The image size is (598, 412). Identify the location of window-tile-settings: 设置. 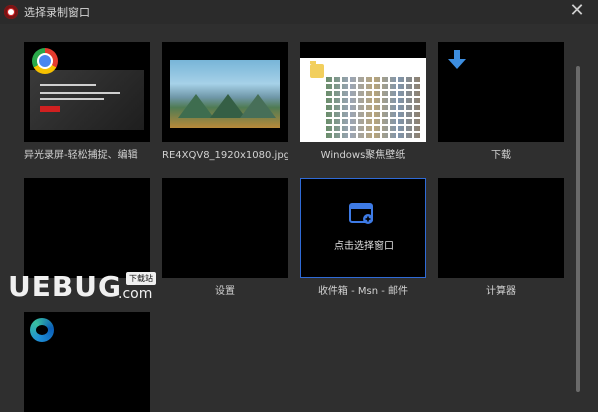
(225, 237).